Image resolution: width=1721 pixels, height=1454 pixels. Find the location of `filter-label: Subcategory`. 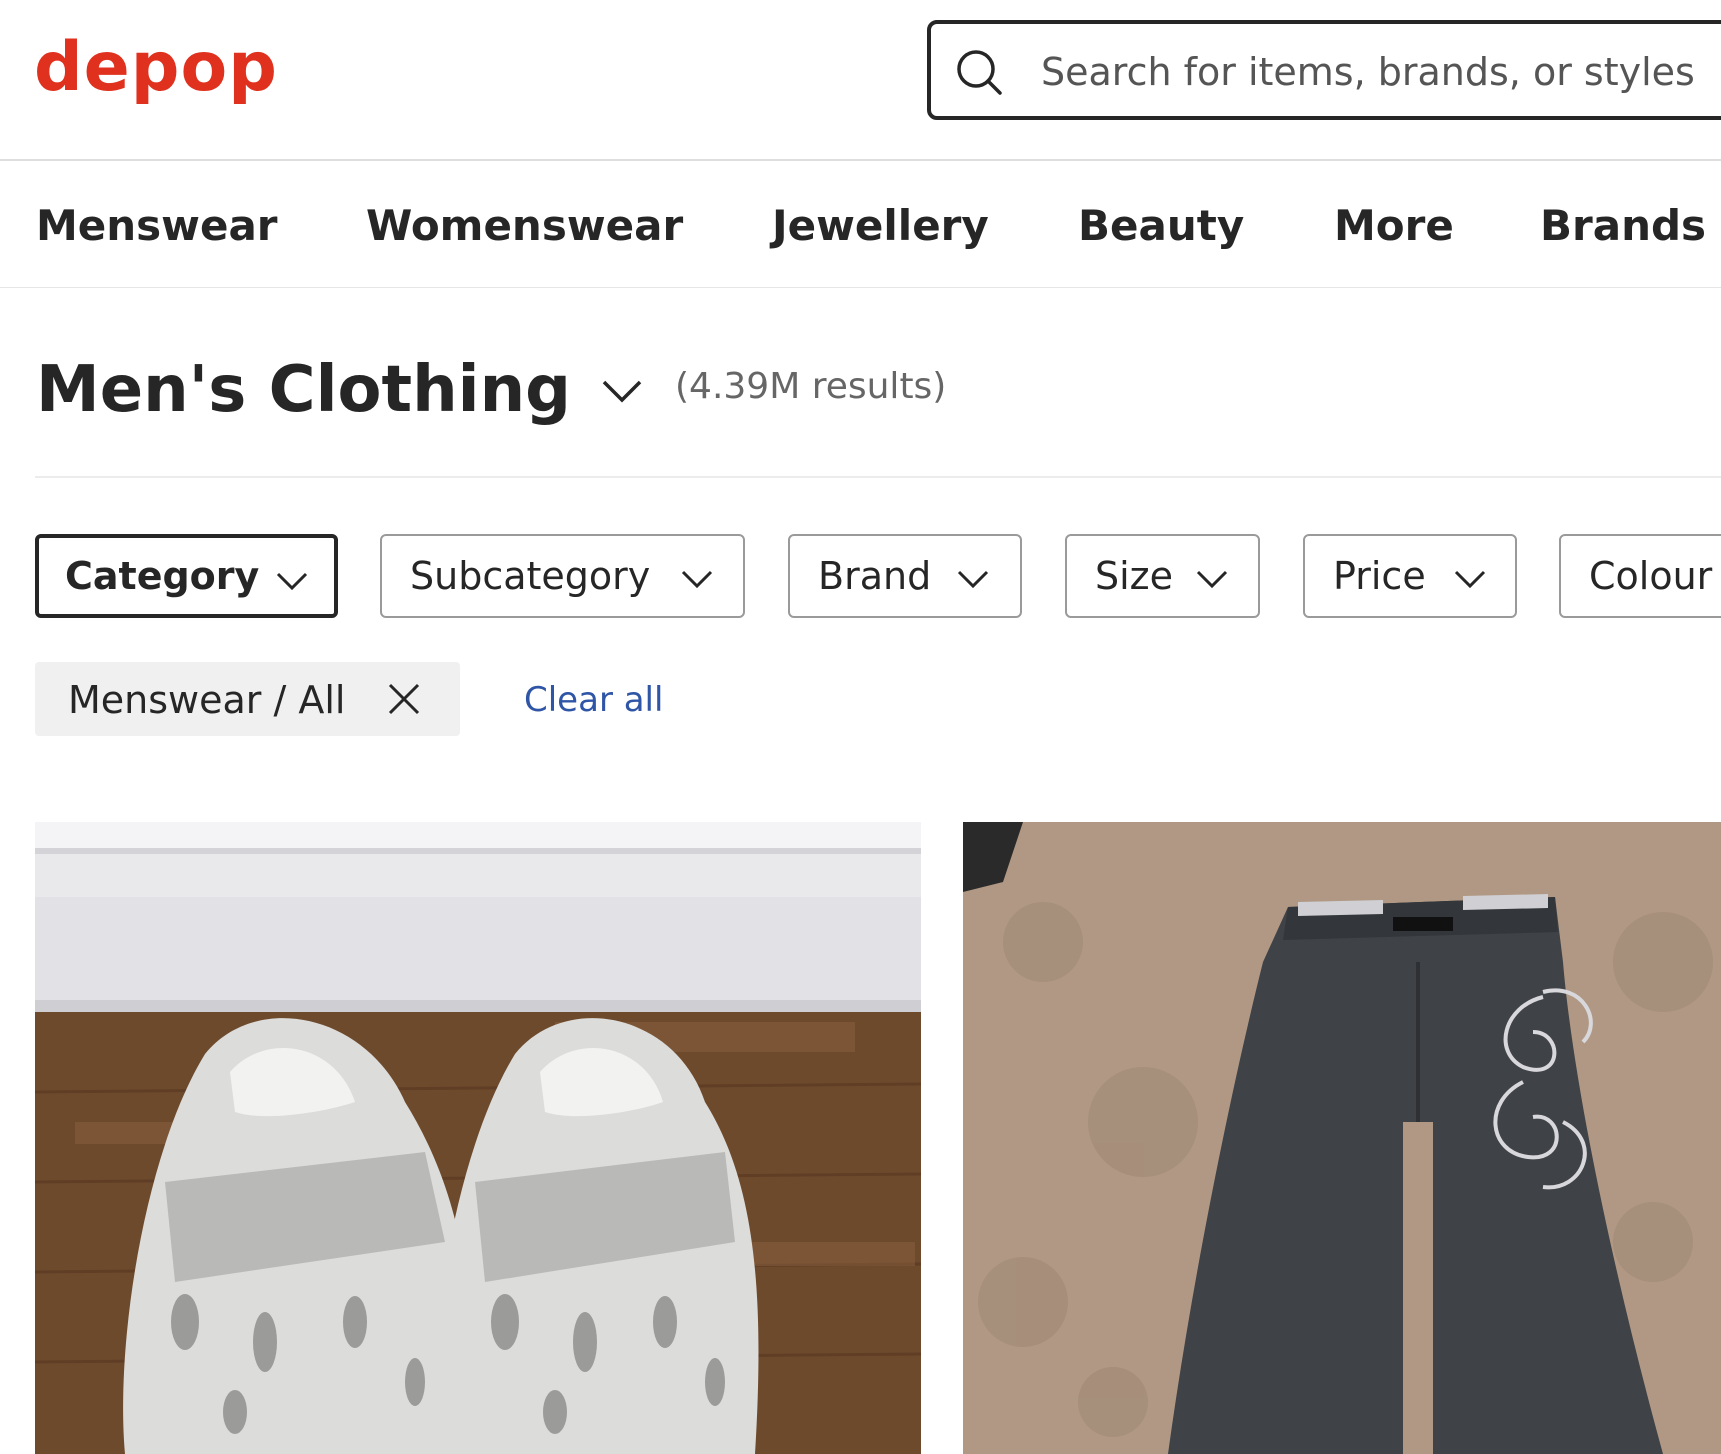

filter-label: Subcategory is located at coordinates (530, 576).